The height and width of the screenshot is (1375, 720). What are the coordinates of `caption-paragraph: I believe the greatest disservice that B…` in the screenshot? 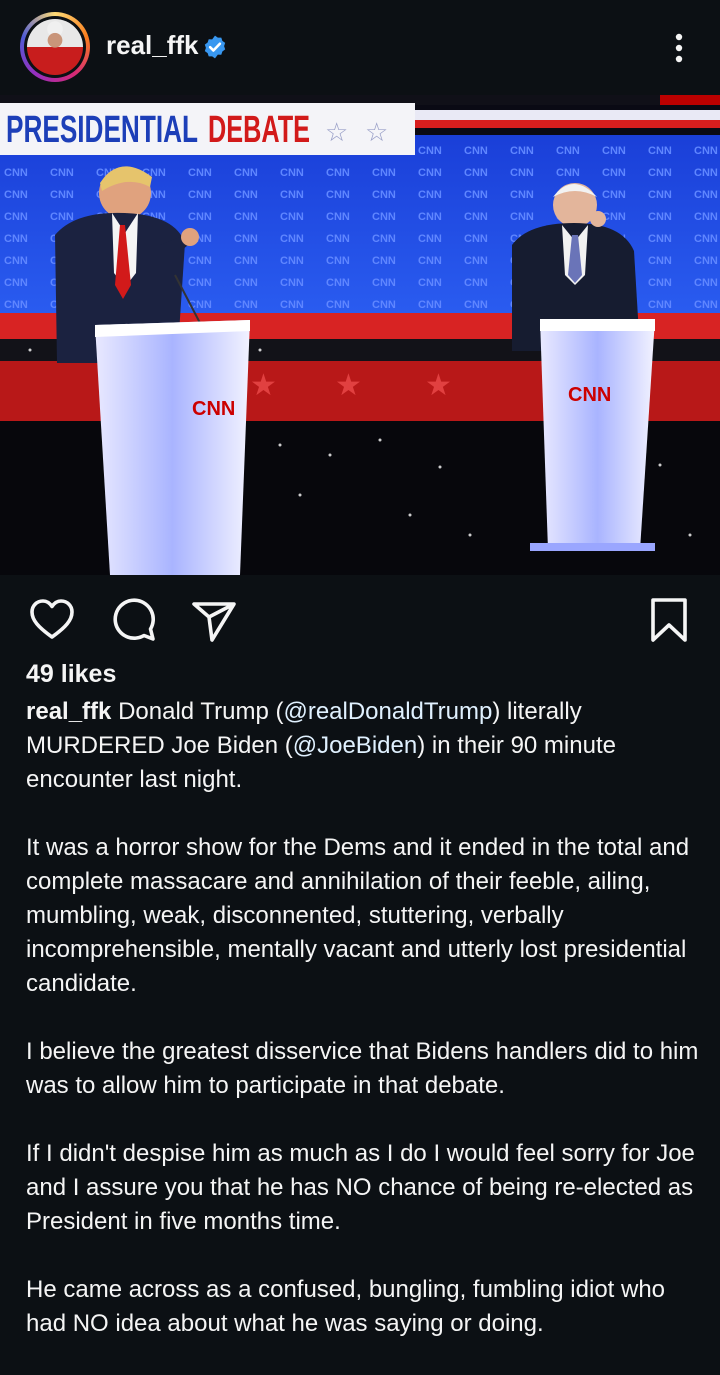 It's located at (362, 1068).